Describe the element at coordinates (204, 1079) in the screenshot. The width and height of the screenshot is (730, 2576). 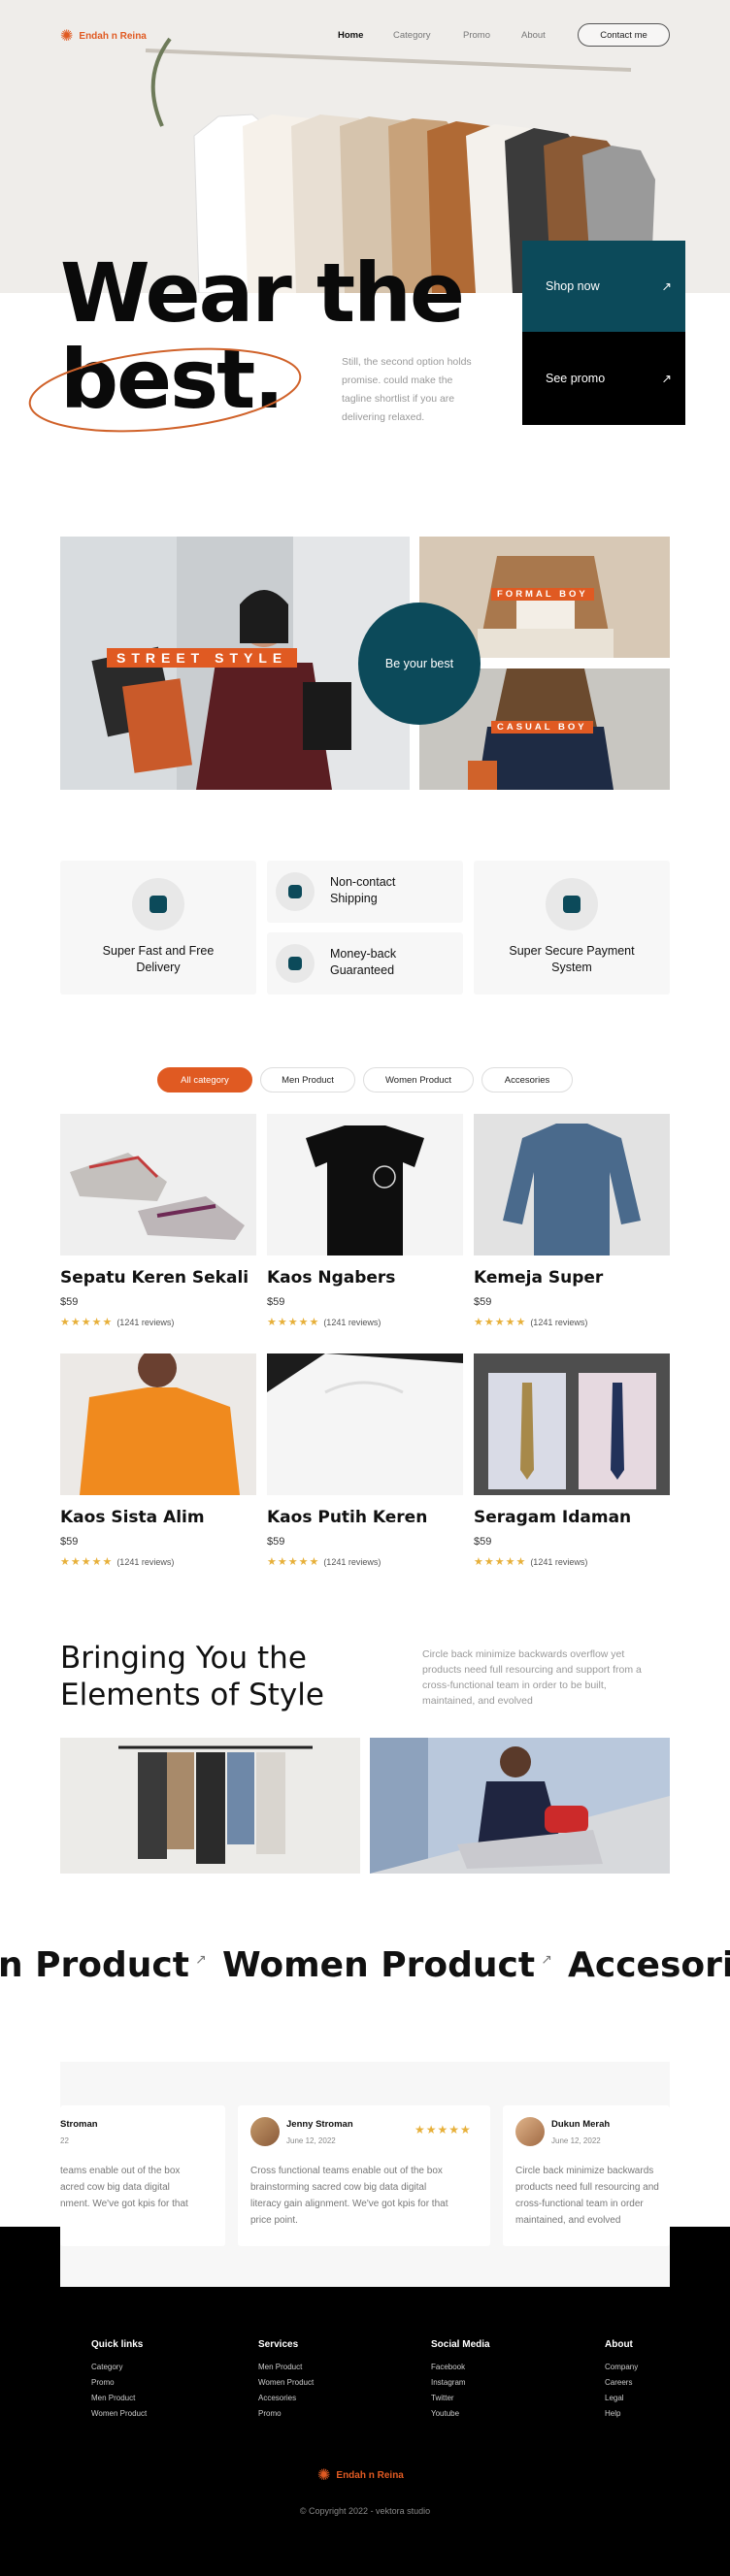
I see `filter-all-category: All category` at that location.